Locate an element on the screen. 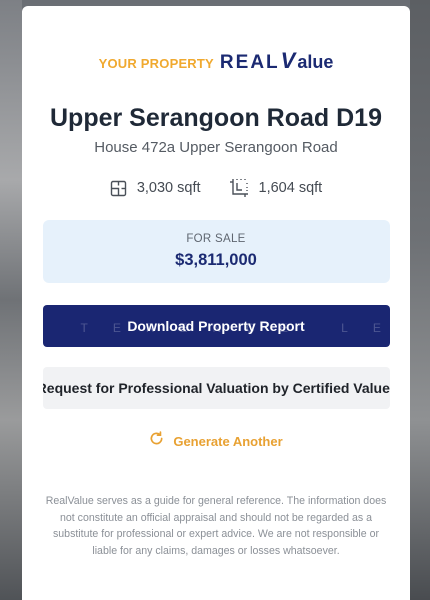 The height and width of the screenshot is (600, 430). land-area-icon is located at coordinates (239, 188).